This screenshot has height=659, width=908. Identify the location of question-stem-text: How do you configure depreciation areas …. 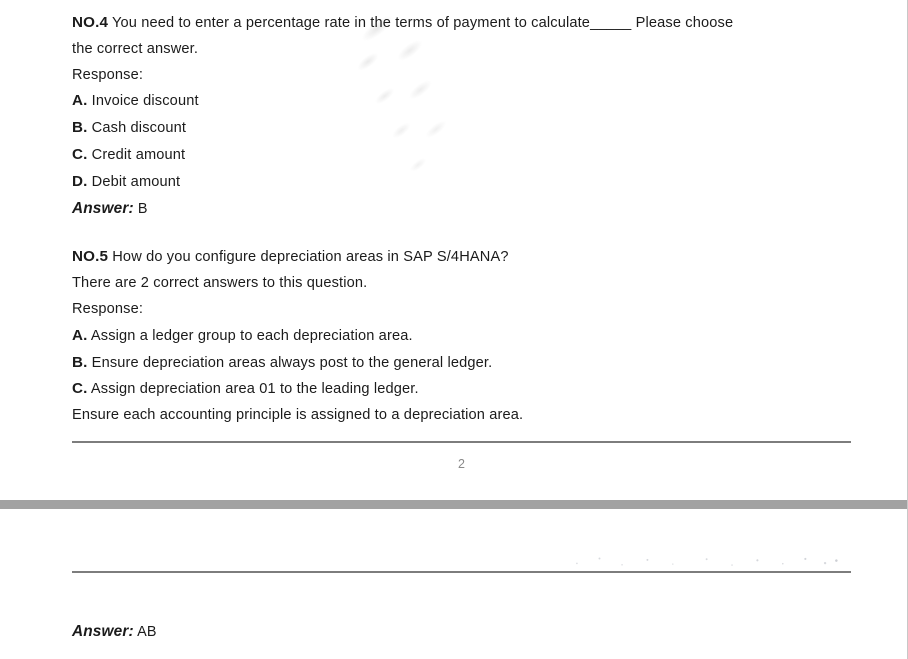
(308, 257).